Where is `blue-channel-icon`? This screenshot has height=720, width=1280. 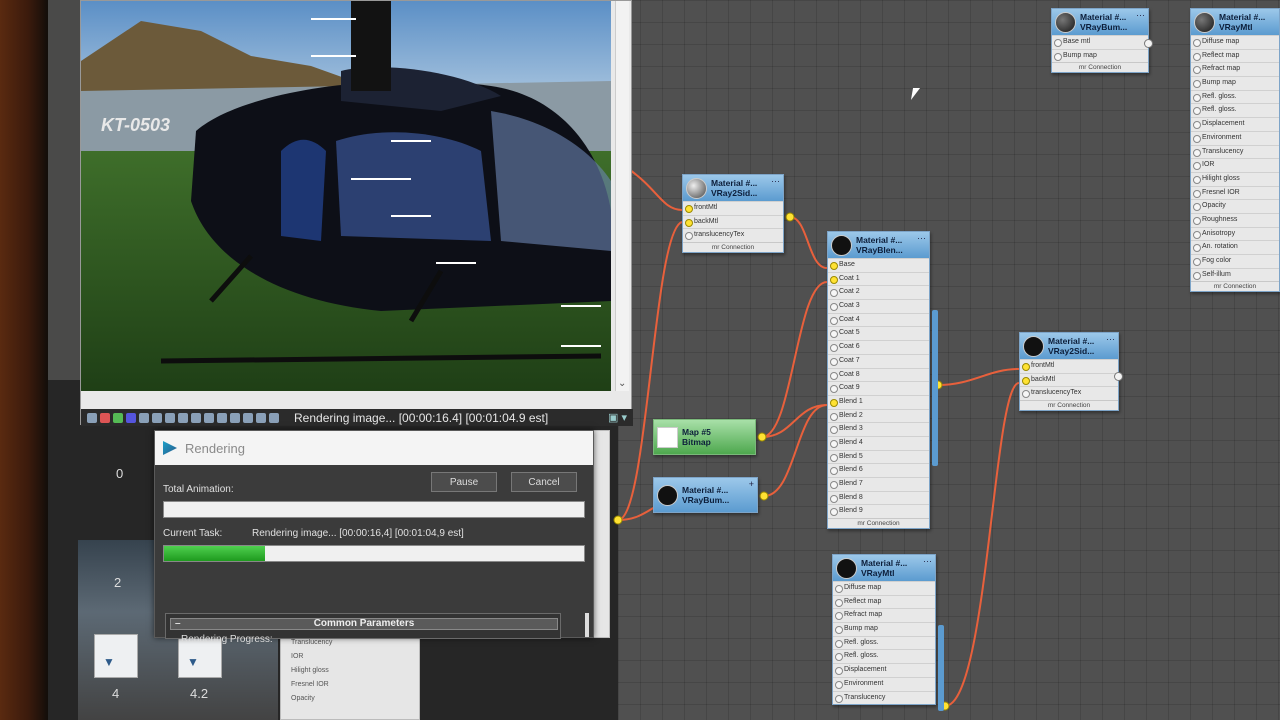 blue-channel-icon is located at coordinates (131, 417).